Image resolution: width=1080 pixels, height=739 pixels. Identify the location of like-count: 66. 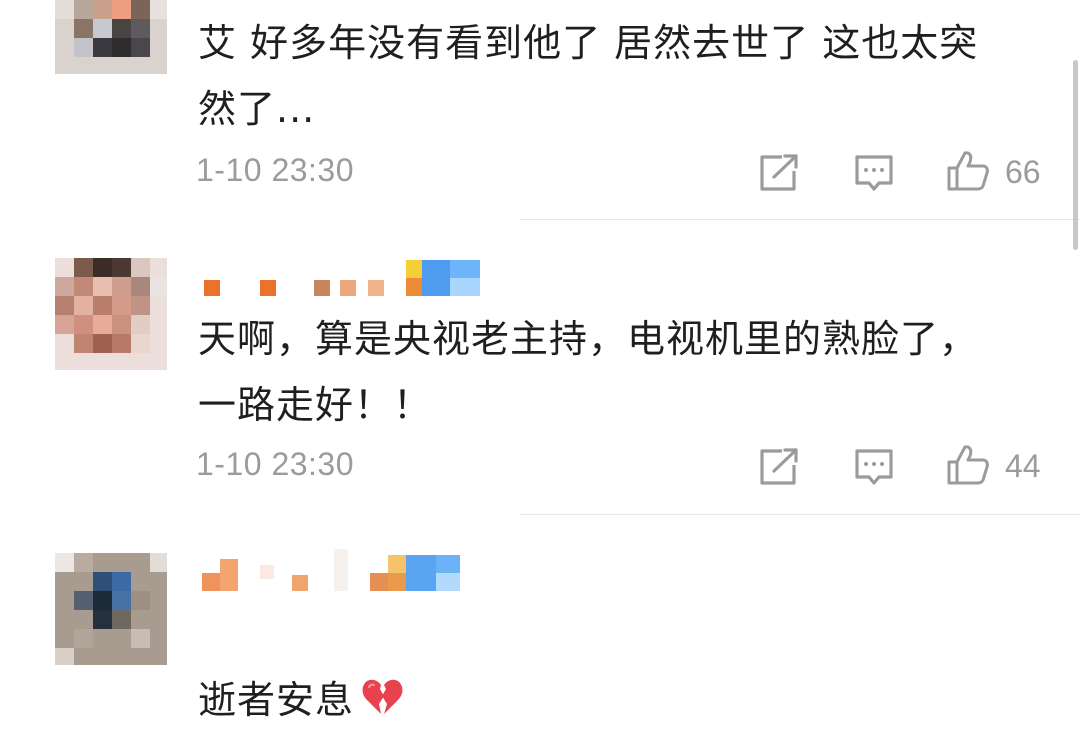
(1023, 172).